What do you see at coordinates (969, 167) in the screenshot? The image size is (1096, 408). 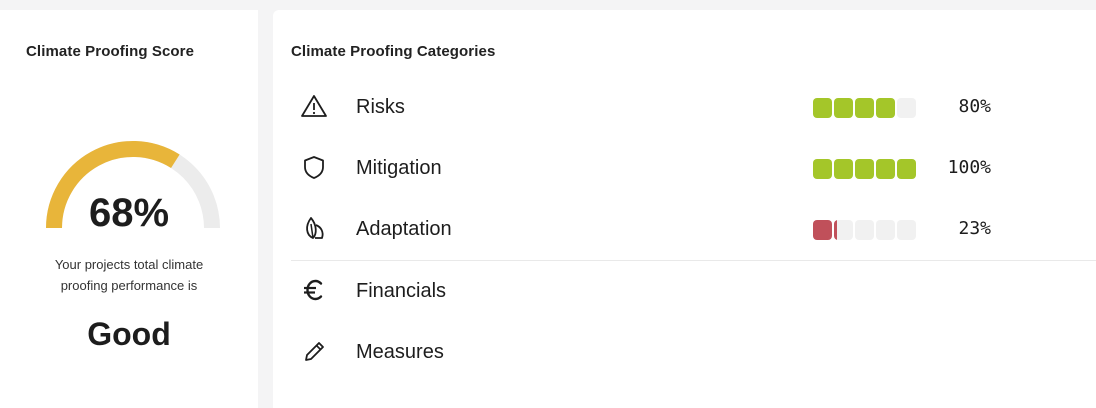 I see `category-percent: 100%` at bounding box center [969, 167].